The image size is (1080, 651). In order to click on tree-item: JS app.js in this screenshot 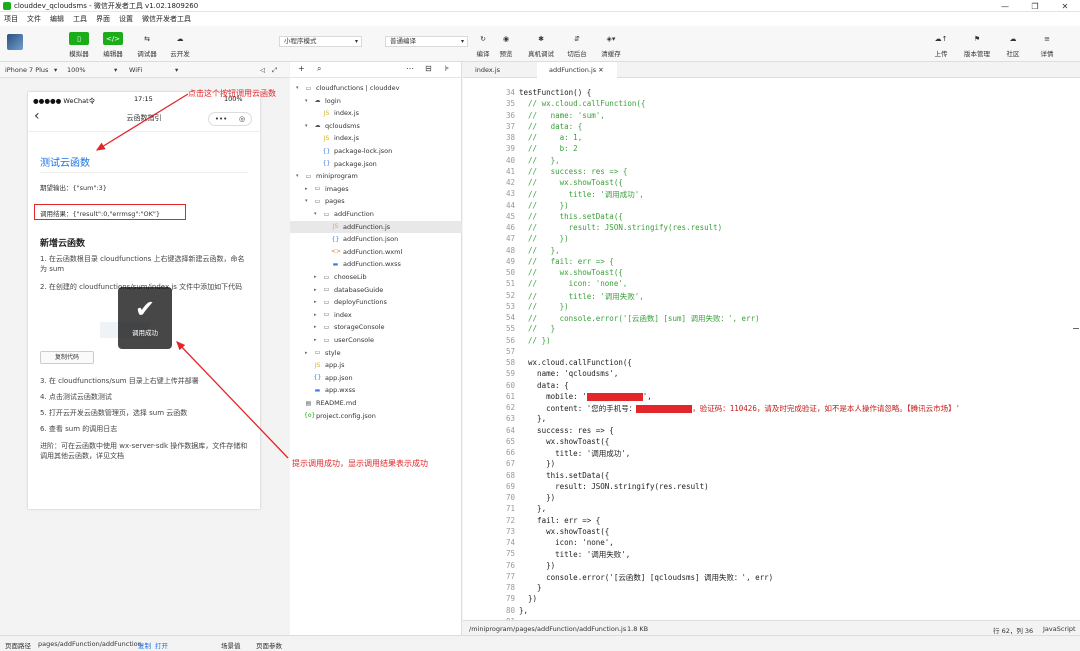, I will do `click(376, 365)`.